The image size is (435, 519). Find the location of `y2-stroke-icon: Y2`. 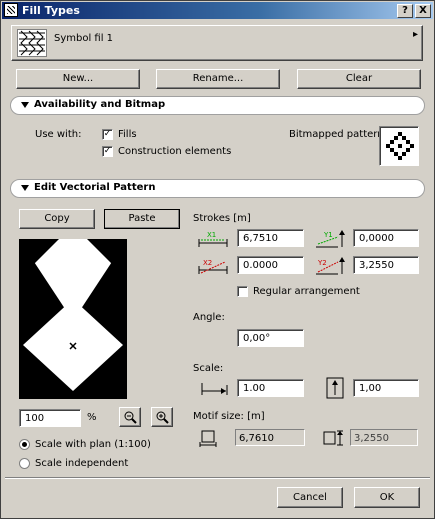

y2-stroke-icon: Y2 is located at coordinates (330, 266).